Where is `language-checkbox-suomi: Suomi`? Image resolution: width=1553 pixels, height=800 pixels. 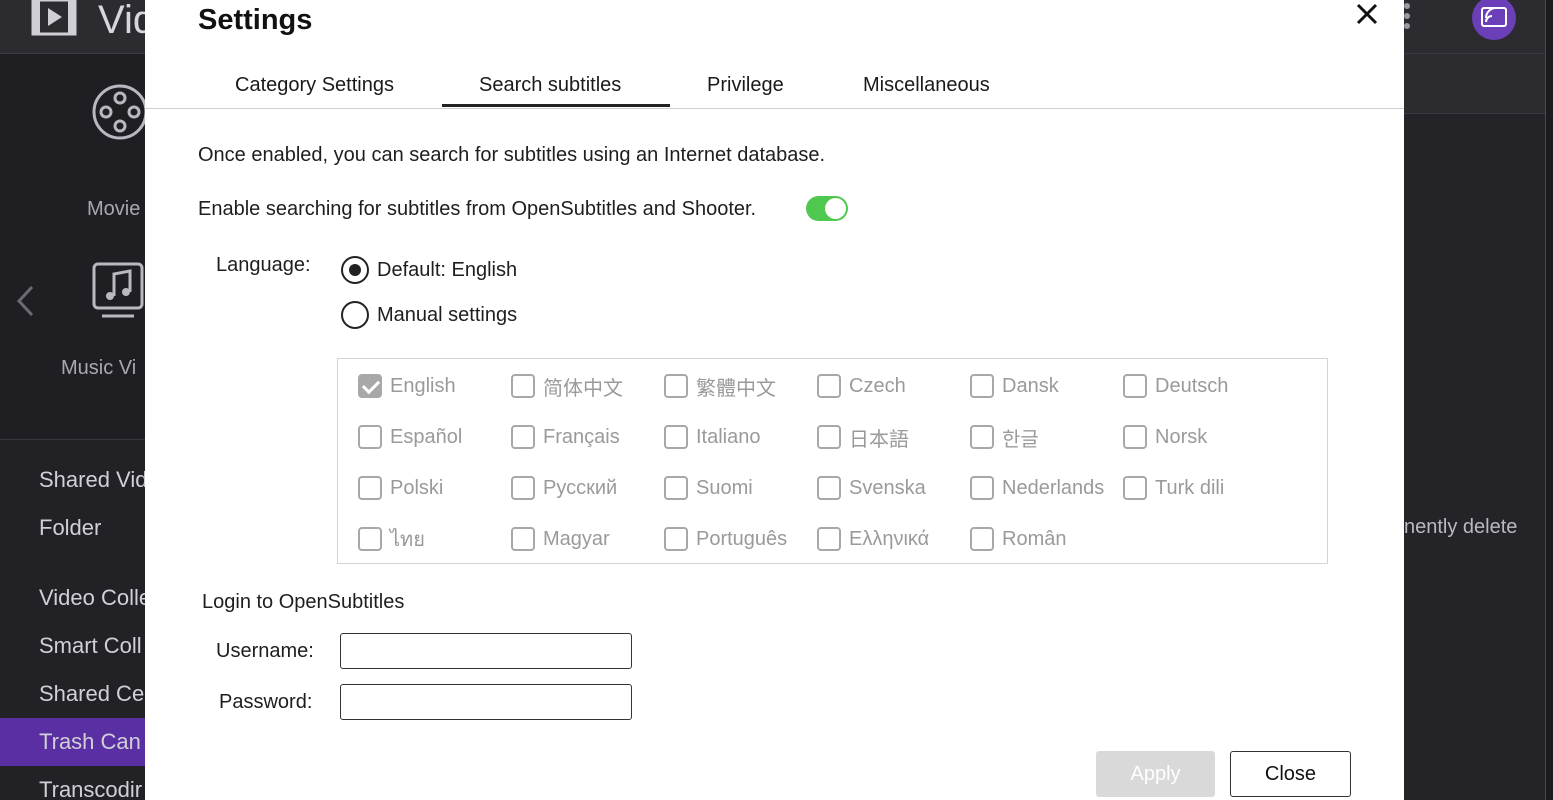 language-checkbox-suomi: Suomi is located at coordinates (708, 488).